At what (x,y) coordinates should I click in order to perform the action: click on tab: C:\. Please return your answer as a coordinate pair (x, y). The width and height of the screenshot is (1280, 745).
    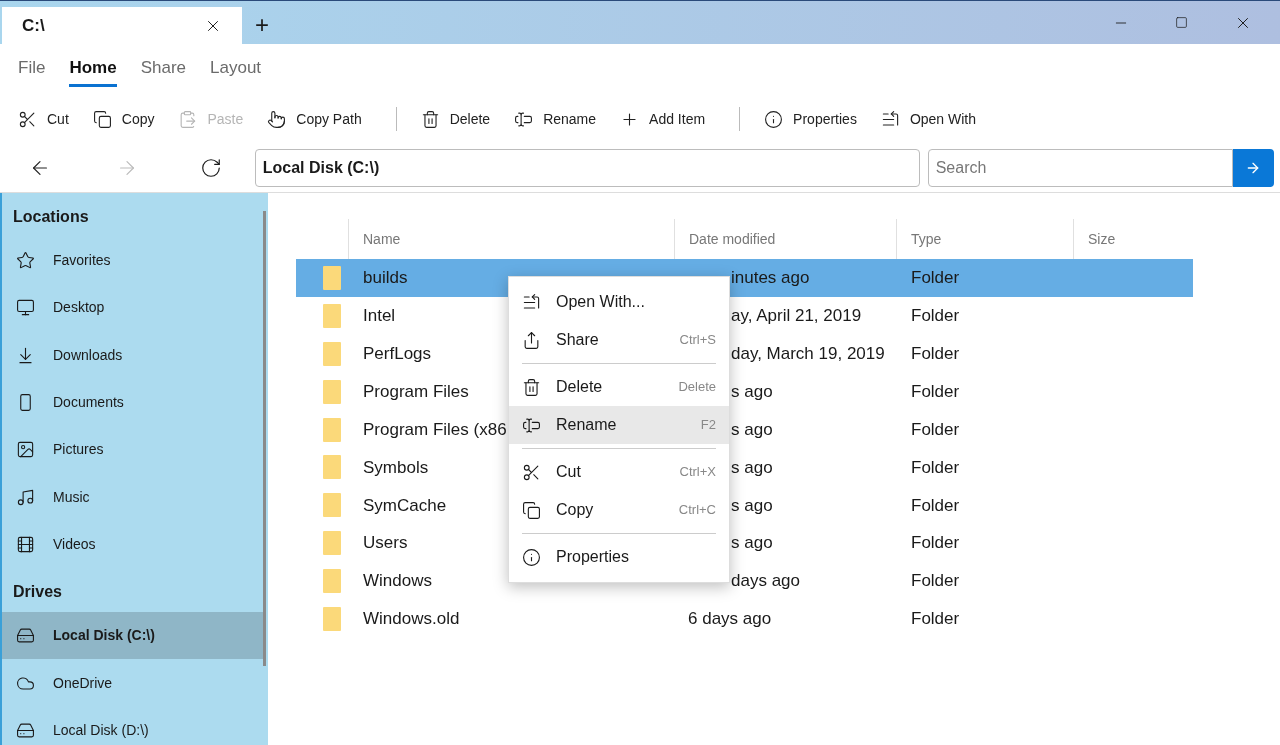
    Looking at the image, I should click on (122, 25).